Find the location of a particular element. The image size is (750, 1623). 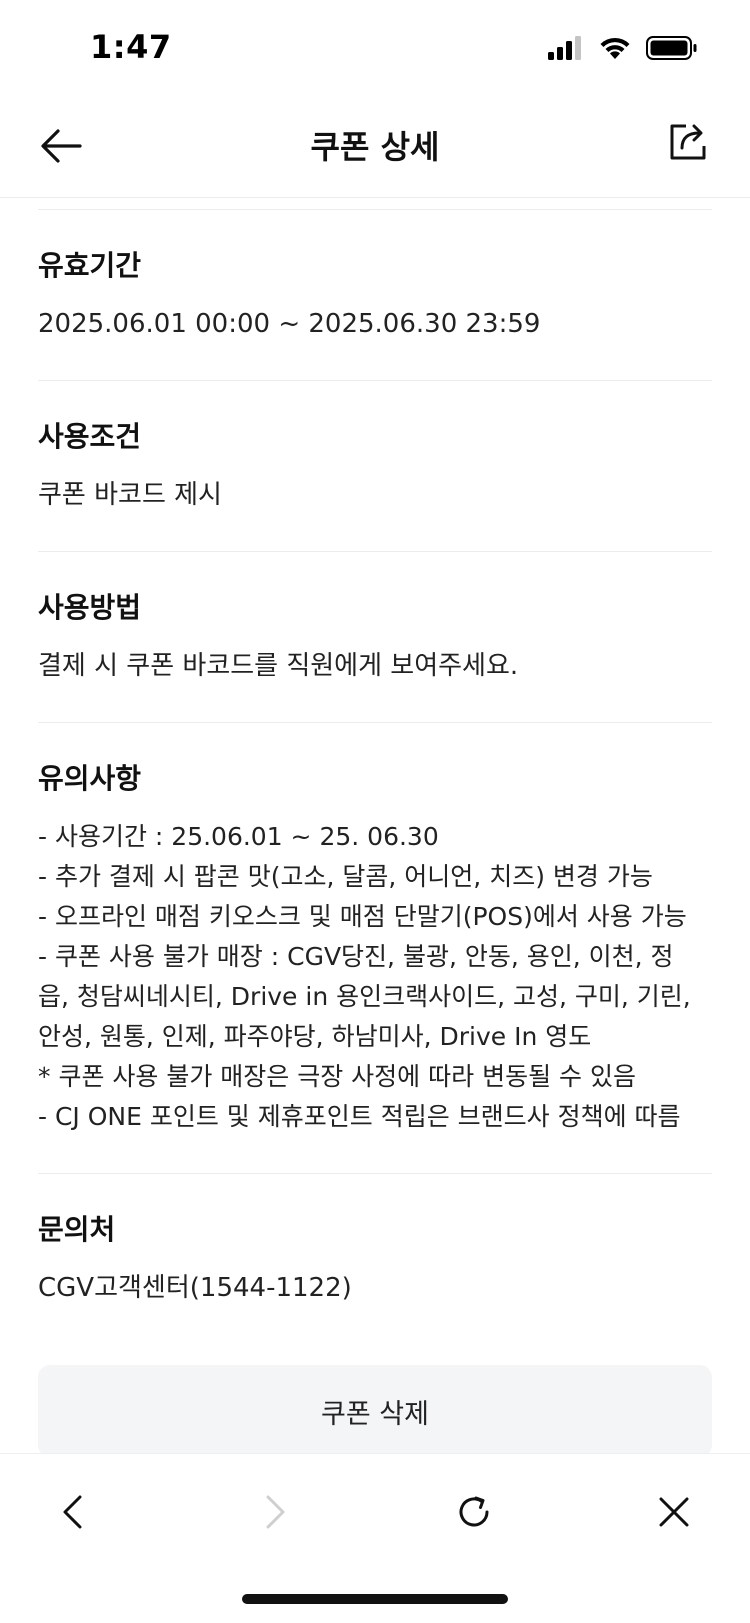

browser-back-button is located at coordinates (74, 1512).